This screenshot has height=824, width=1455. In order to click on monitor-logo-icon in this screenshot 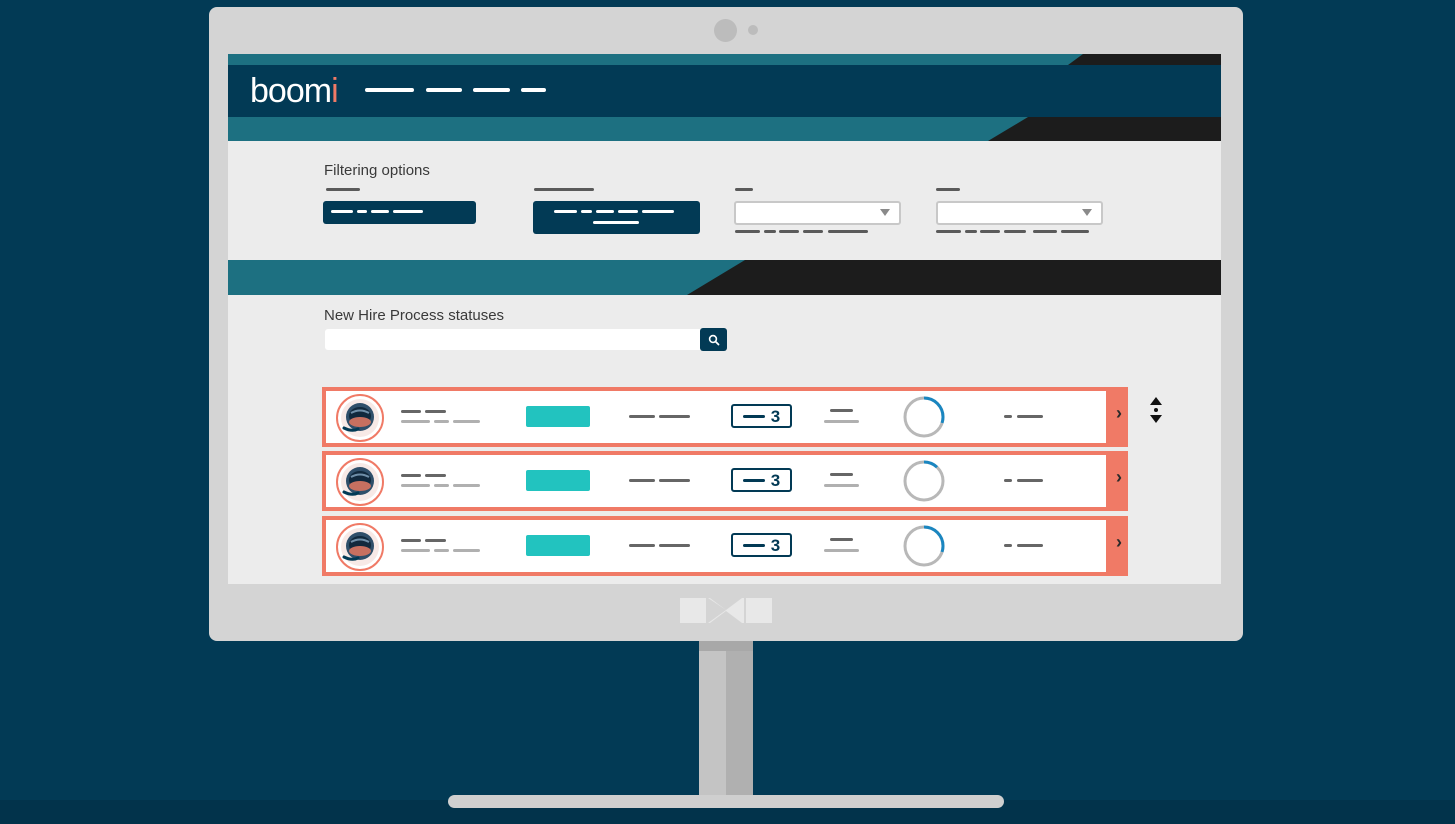, I will do `click(726, 610)`.